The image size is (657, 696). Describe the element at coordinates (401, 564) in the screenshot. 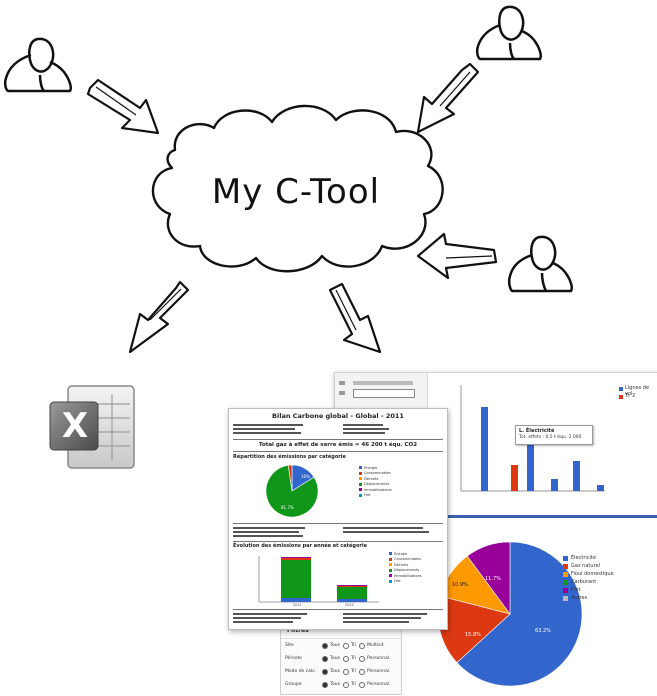

I see `legend-label: Déchets` at that location.